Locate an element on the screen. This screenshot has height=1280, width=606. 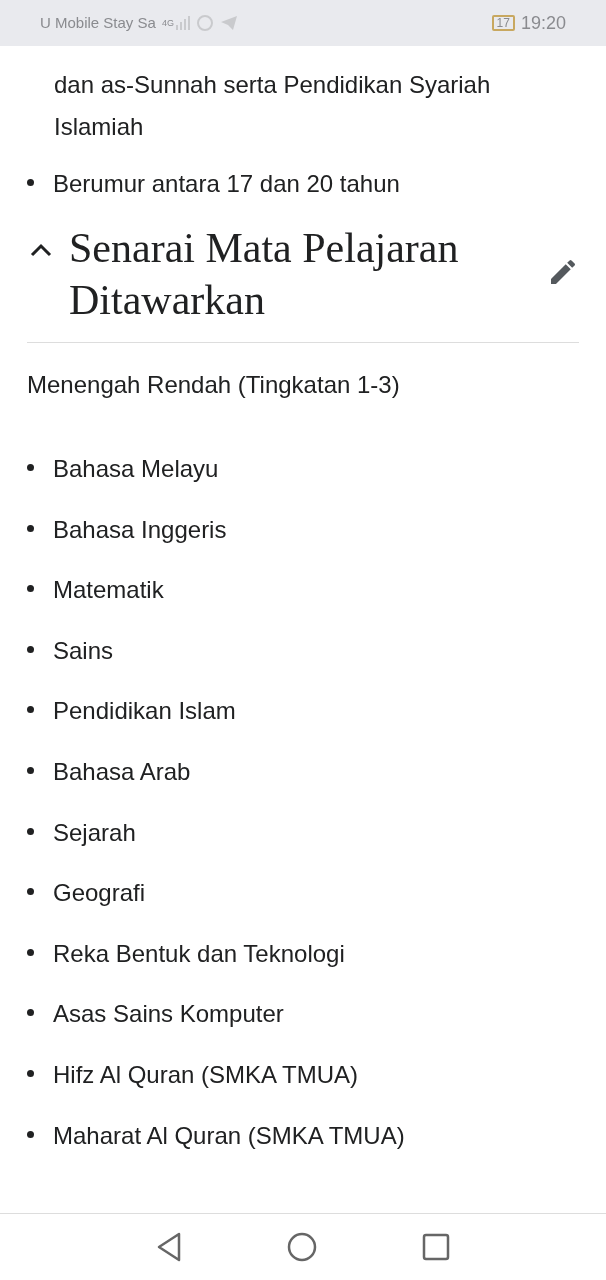
section-heading: Senarai Mata Pelajaran Ditawarkan is located at coordinates (264, 274).